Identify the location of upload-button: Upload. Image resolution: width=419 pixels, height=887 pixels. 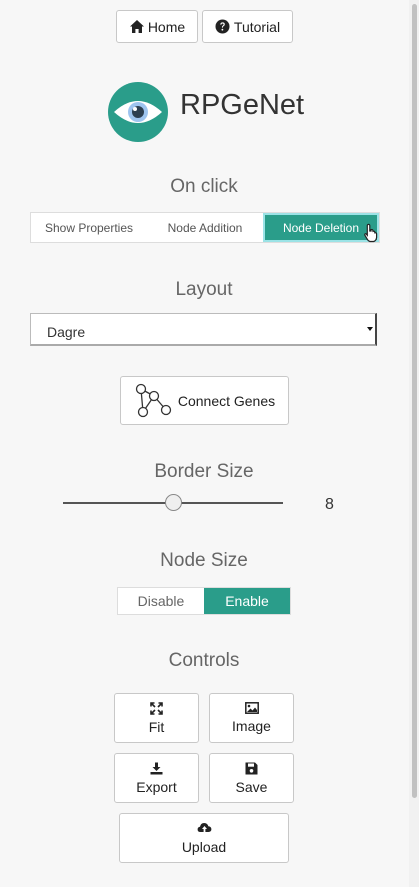
(204, 838).